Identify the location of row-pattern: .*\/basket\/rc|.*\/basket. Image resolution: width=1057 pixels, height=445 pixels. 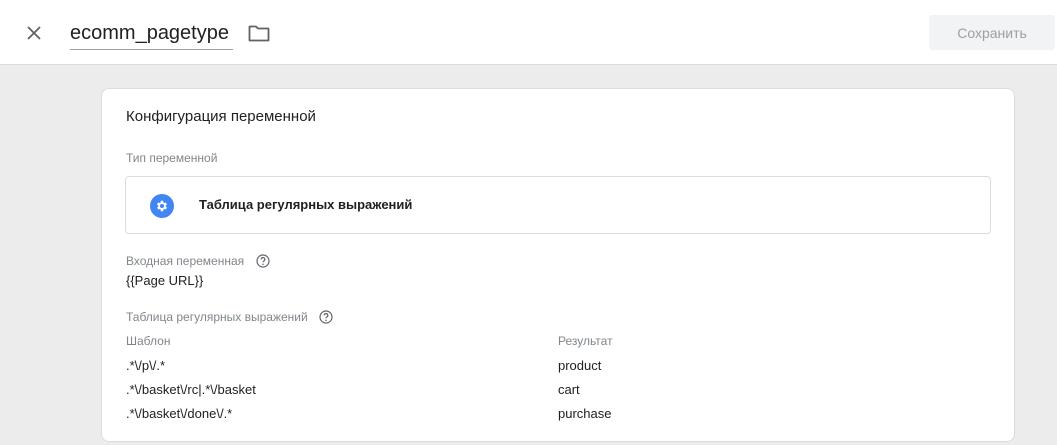
(191, 389).